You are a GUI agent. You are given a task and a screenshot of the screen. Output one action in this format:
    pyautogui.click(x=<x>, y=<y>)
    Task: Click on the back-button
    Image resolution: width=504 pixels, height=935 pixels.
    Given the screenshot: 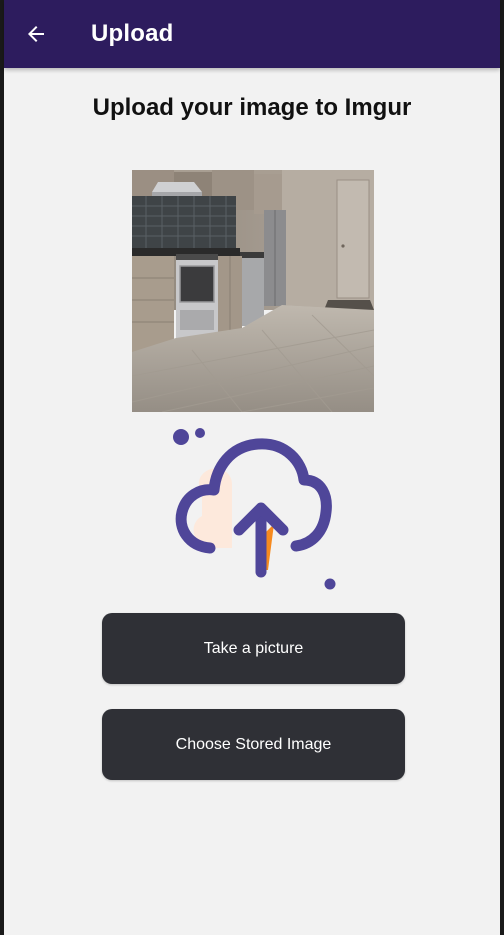 What is the action you would take?
    pyautogui.click(x=36, y=34)
    